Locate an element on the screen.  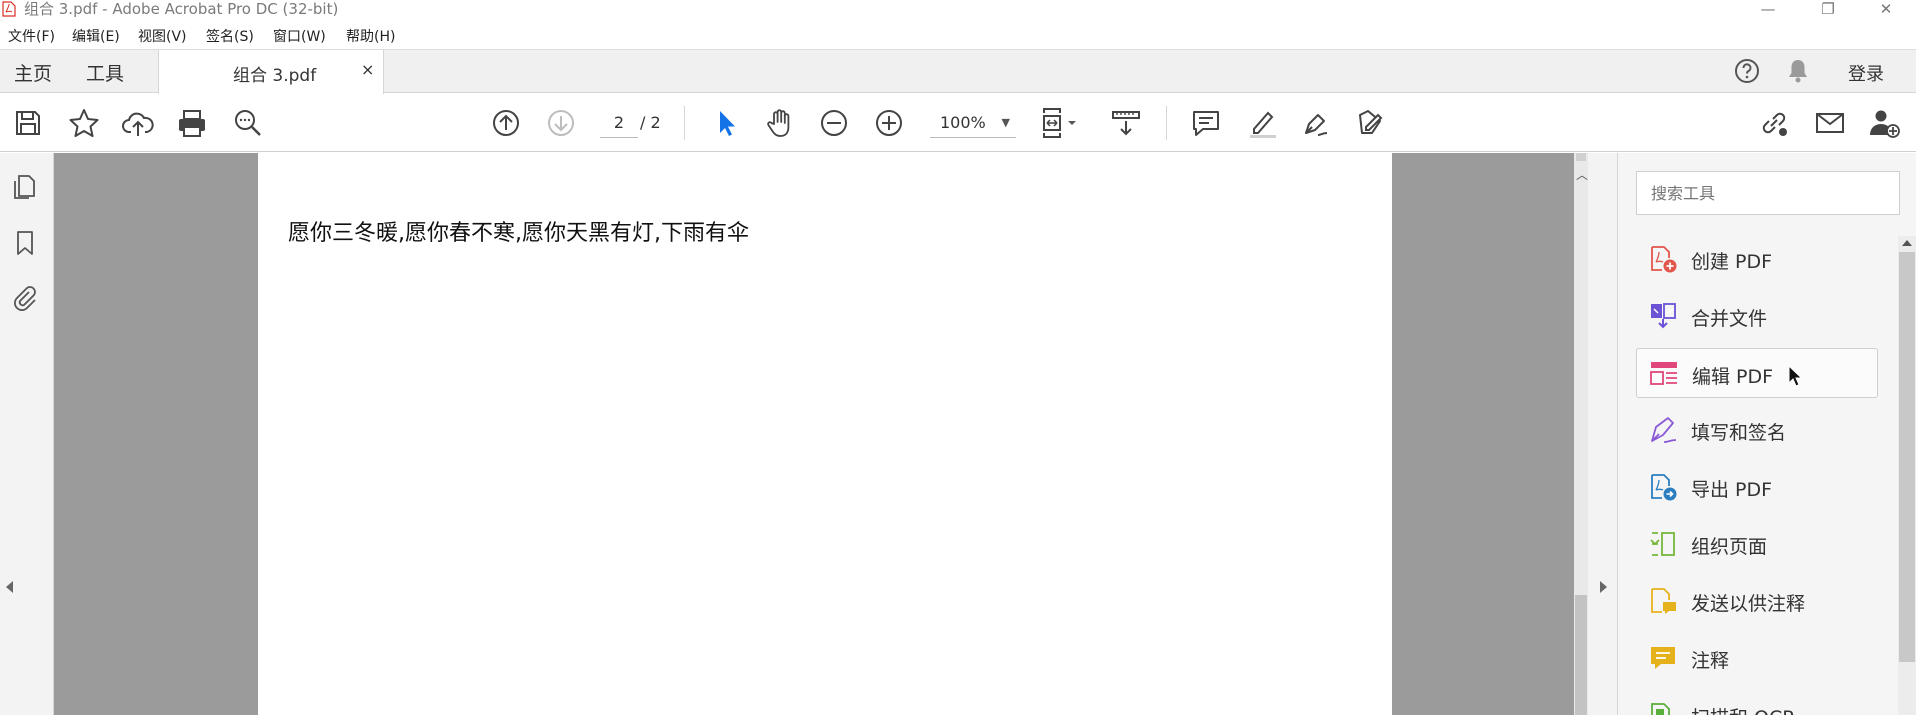
fill-sign-icon is located at coordinates (1664, 430).